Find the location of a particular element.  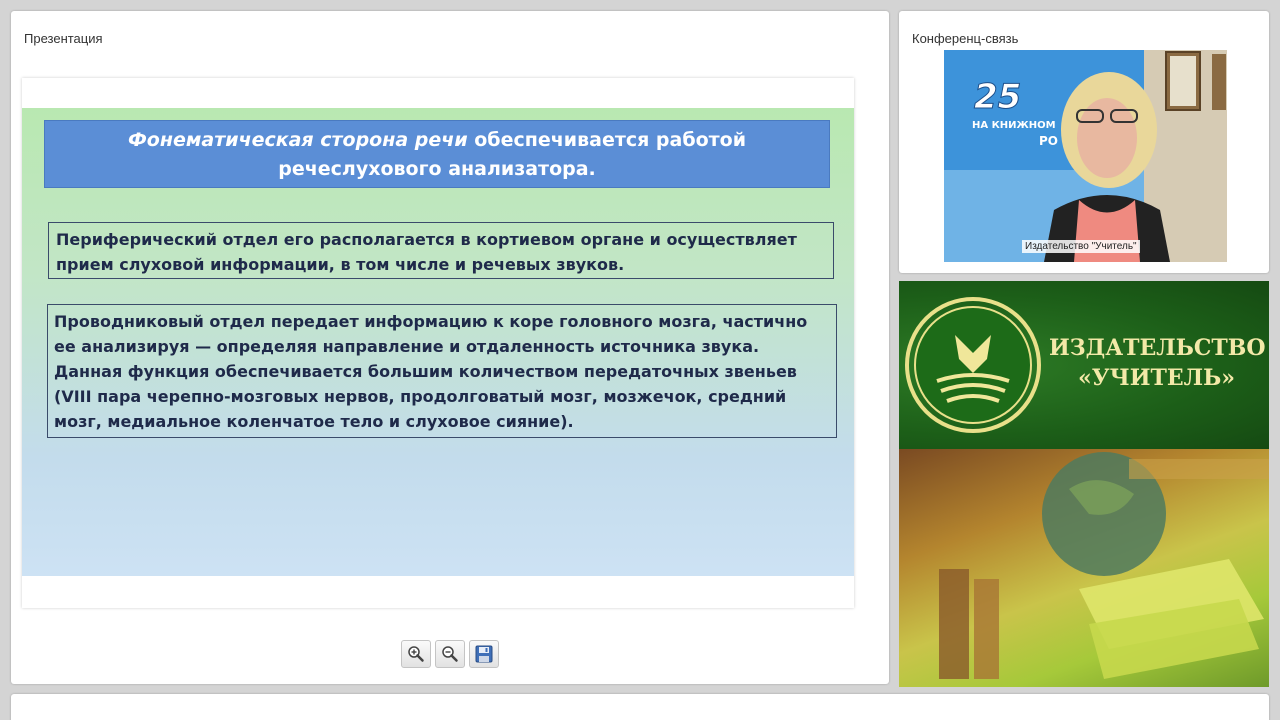

video-scene: 25 НА КНИЖНОМ РО is located at coordinates (1085, 156).